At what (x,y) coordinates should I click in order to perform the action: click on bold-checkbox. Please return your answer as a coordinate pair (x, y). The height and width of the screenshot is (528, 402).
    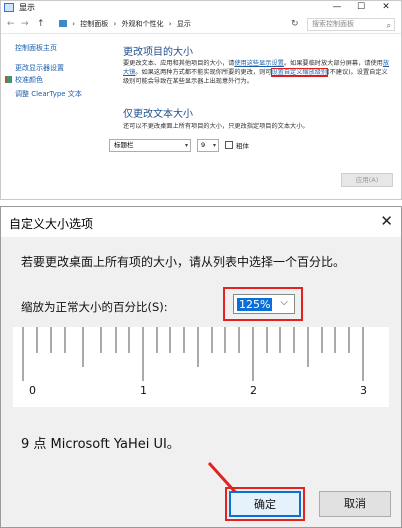
    Looking at the image, I should click on (229, 145).